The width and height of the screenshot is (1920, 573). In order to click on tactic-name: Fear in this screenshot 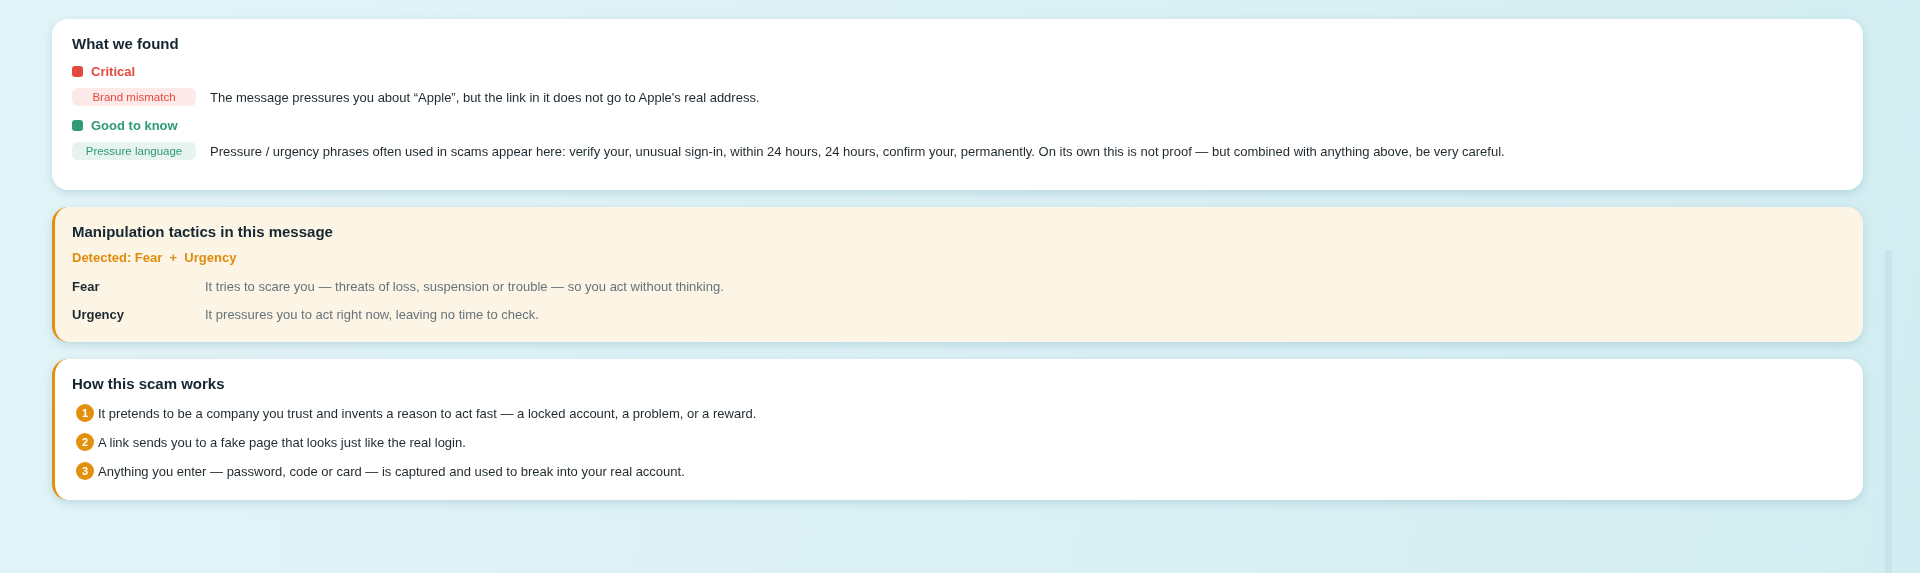, I will do `click(86, 286)`.